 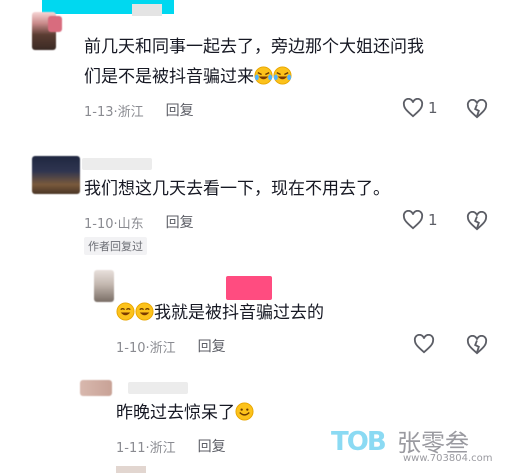 I want to click on username-highlight, so click(x=249, y=288).